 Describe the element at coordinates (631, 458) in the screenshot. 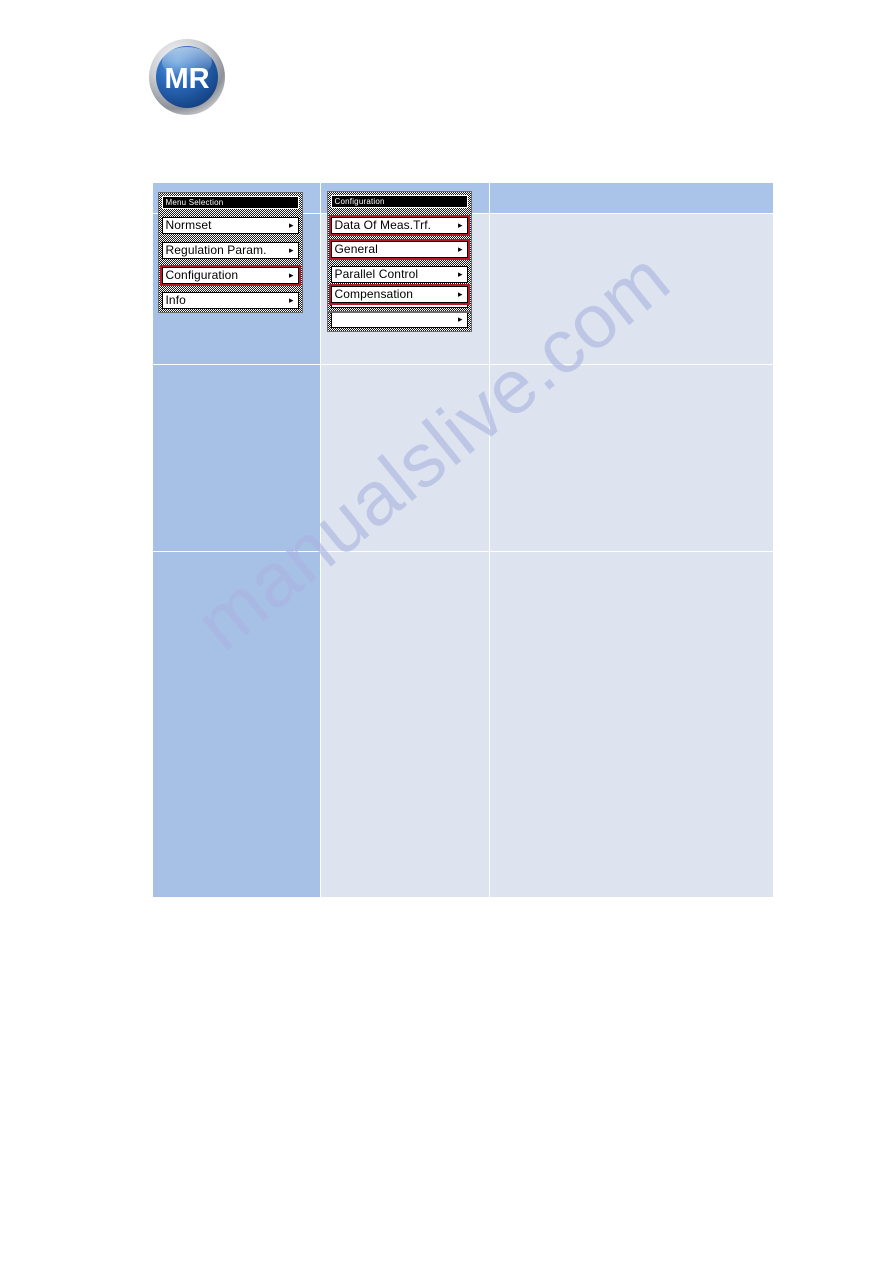

I see `row2-cell-col3` at that location.